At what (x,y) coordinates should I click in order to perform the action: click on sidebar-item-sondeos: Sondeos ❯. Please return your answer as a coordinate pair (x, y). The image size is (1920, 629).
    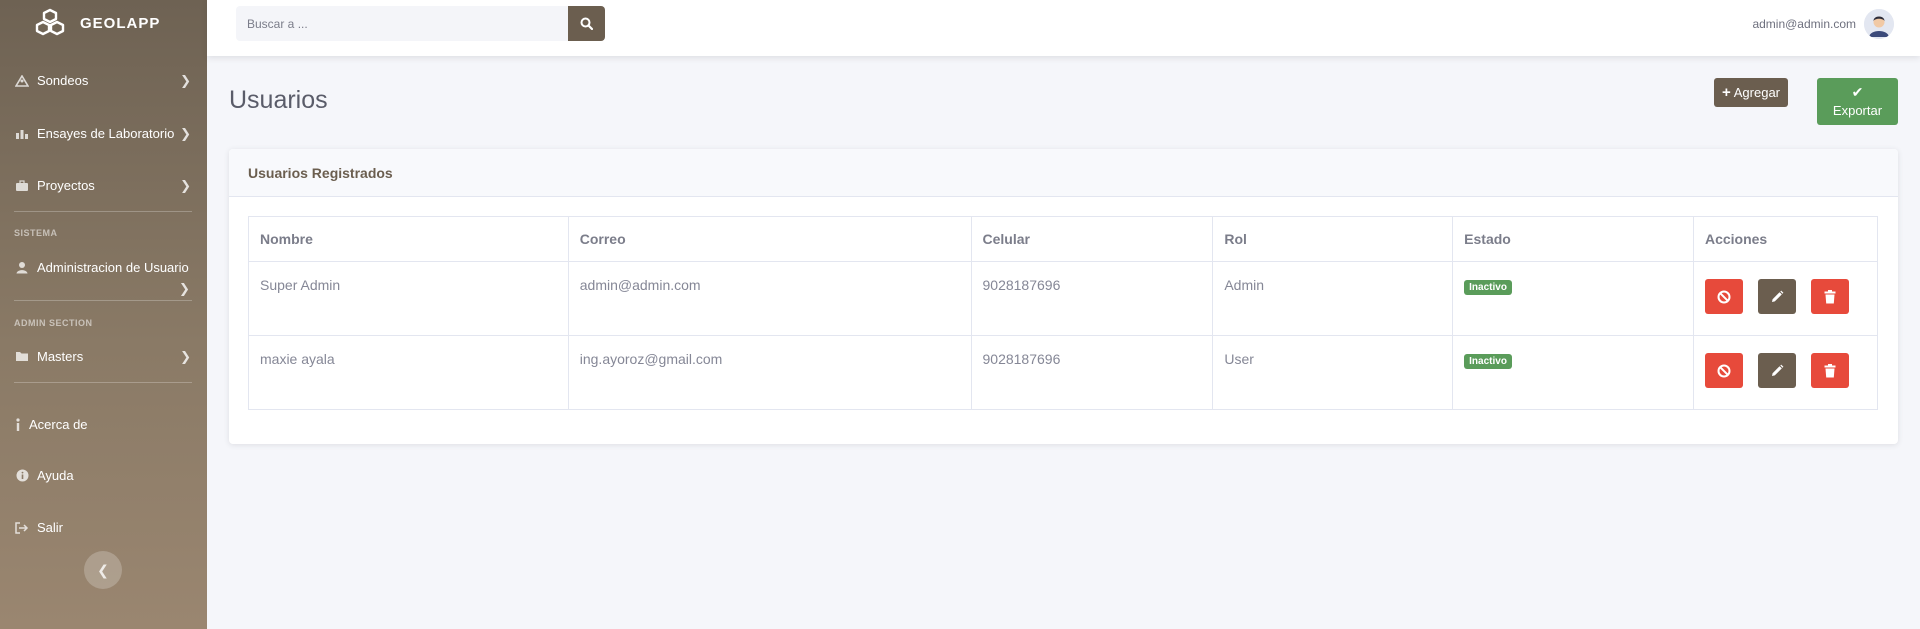
    Looking at the image, I should click on (103, 80).